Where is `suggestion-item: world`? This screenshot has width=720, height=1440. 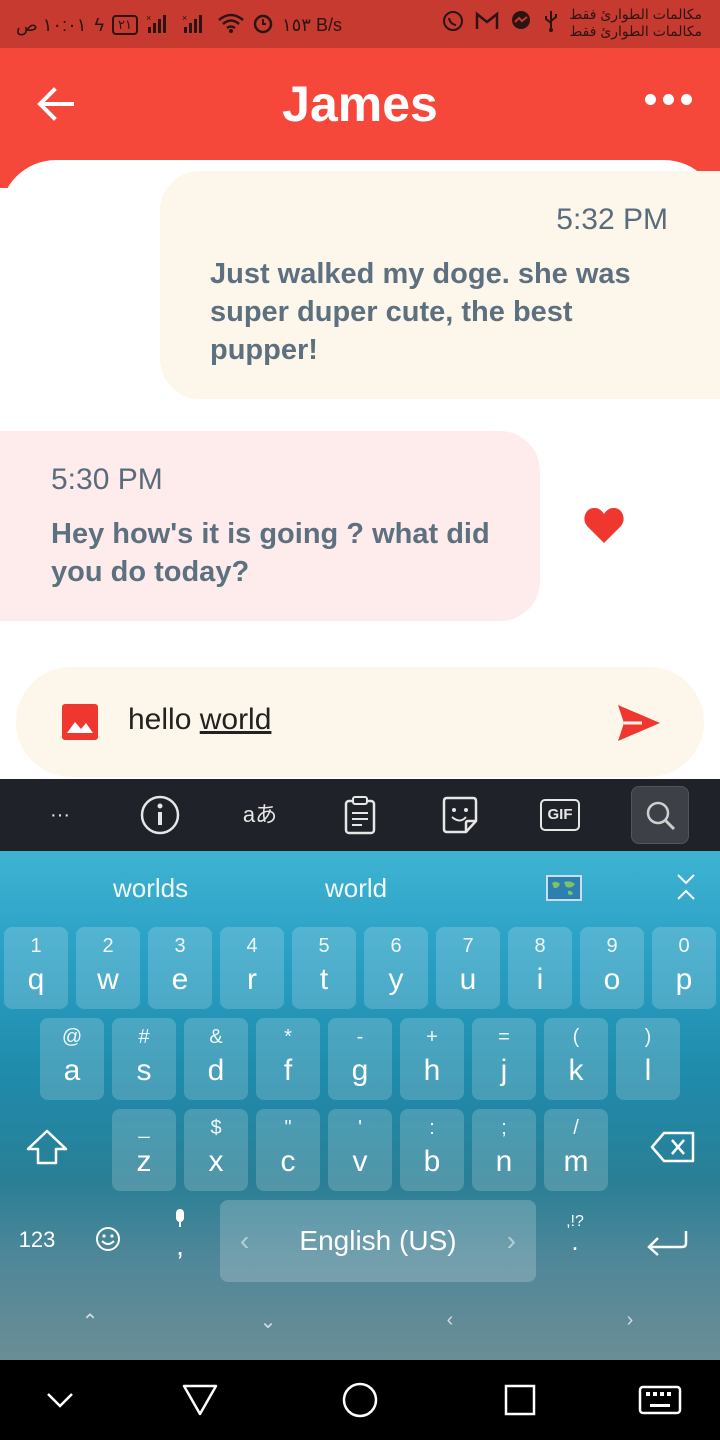 suggestion-item: world is located at coordinates (356, 888).